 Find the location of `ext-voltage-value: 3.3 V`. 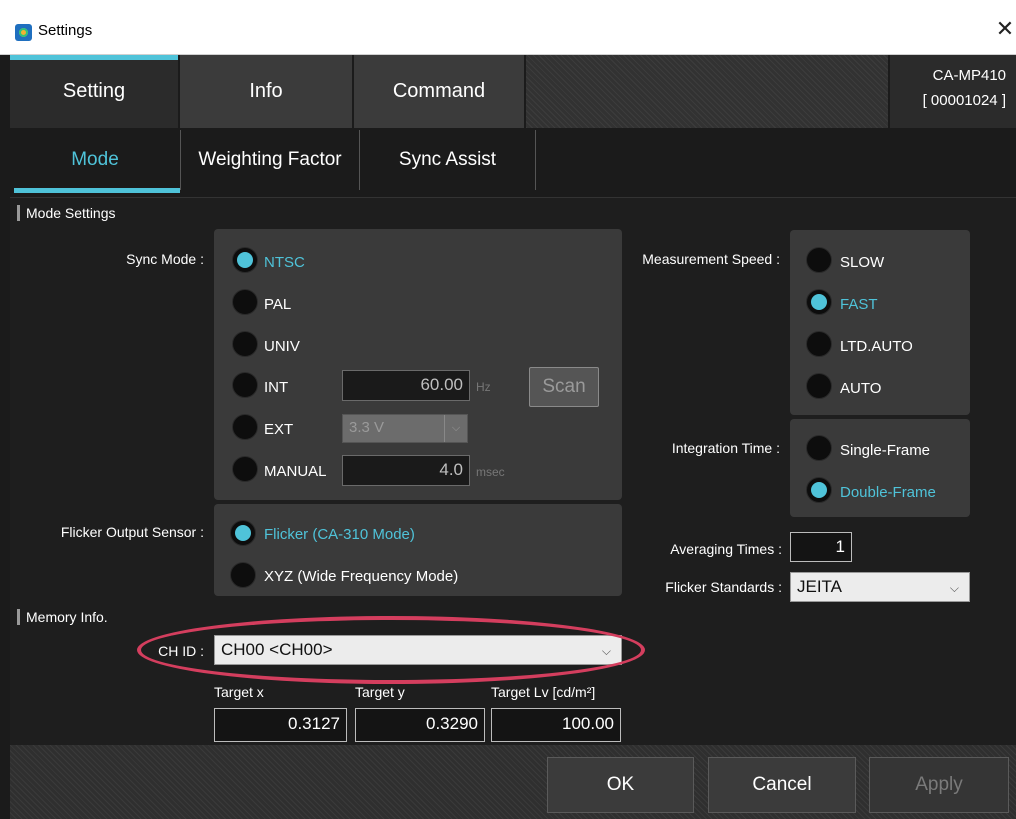

ext-voltage-value: 3.3 V is located at coordinates (367, 427).